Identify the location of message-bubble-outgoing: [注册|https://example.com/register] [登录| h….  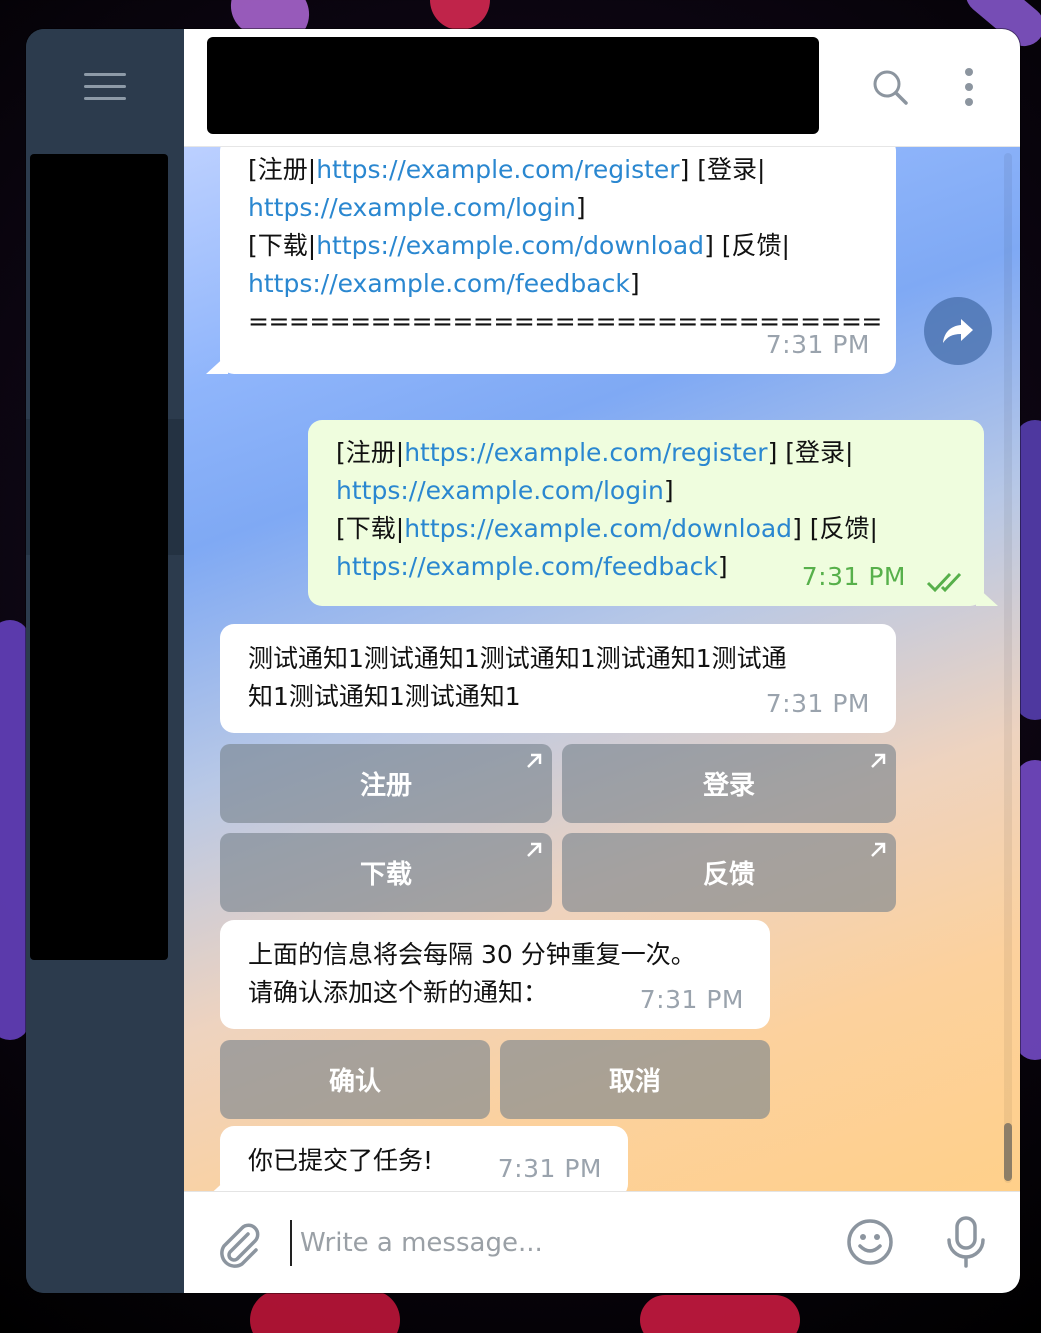
(653, 513).